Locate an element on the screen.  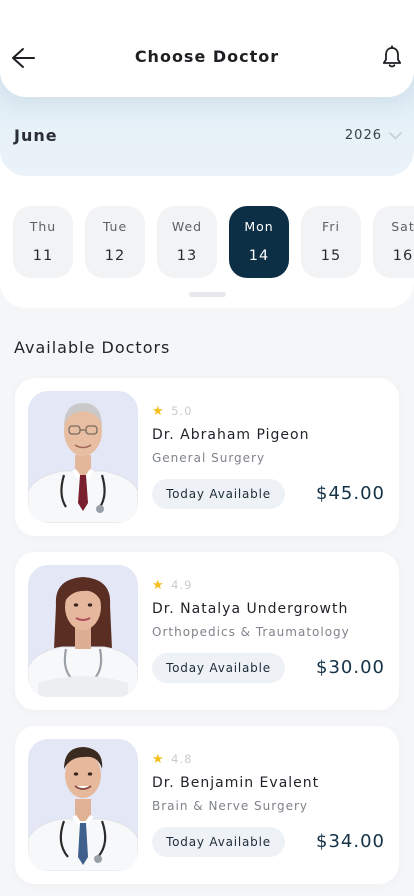
rating-value: 4.9 is located at coordinates (182, 585).